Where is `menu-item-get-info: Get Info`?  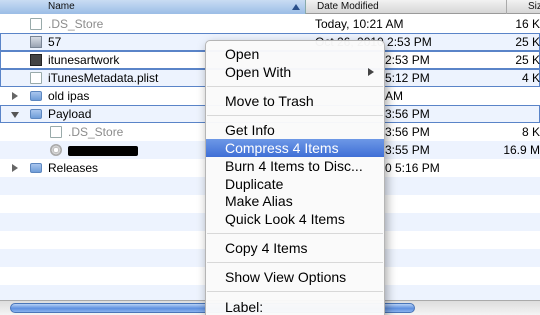 menu-item-get-info: Get Info is located at coordinates (295, 130).